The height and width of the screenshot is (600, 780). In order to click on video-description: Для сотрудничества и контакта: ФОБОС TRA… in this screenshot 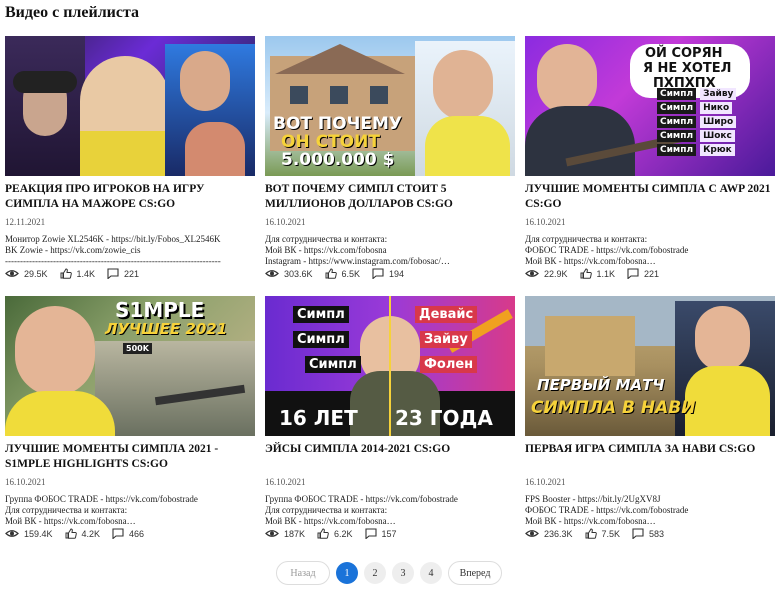, I will do `click(607, 250)`.